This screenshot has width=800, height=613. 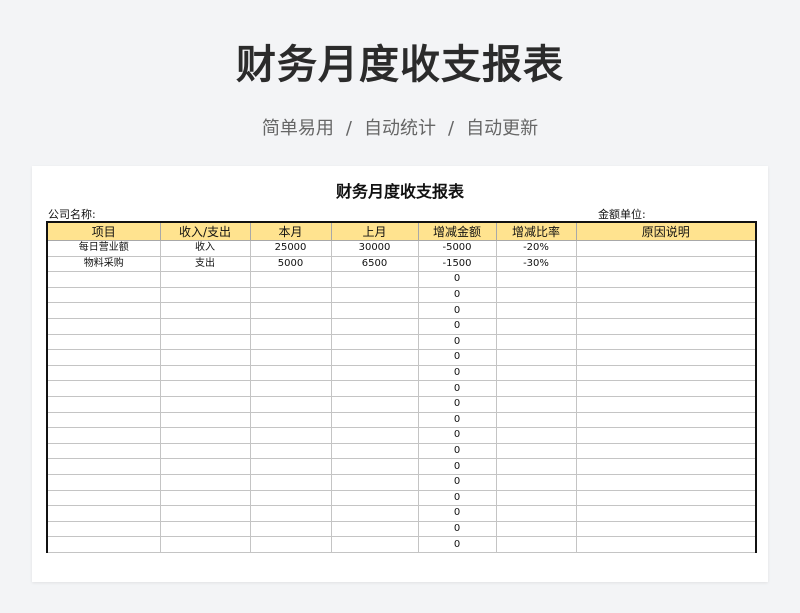 What do you see at coordinates (536, 264) in the screenshot?
I see `table-cell: -30%` at bounding box center [536, 264].